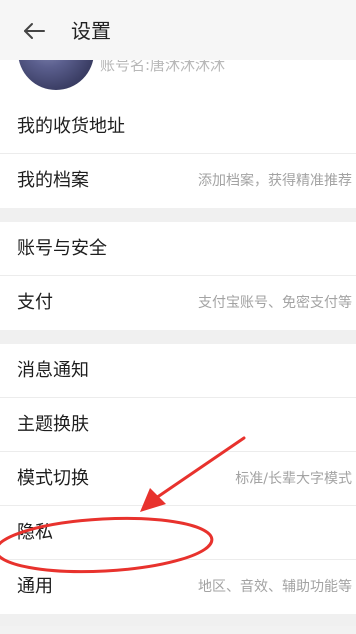 This screenshot has width=356, height=634. I want to click on settings-item-label: 消息通知, so click(53, 370).